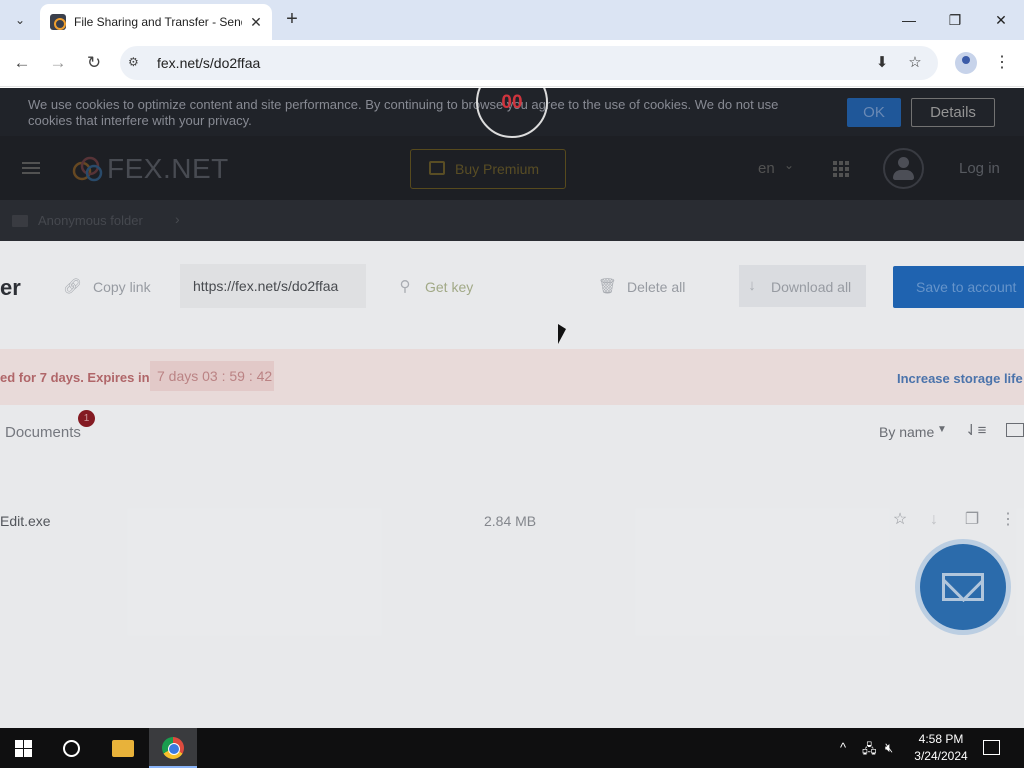 This screenshot has width=1024, height=768. Describe the element at coordinates (90, 220) in the screenshot. I see `breadcrumb-folder: Anonymous folder` at that location.